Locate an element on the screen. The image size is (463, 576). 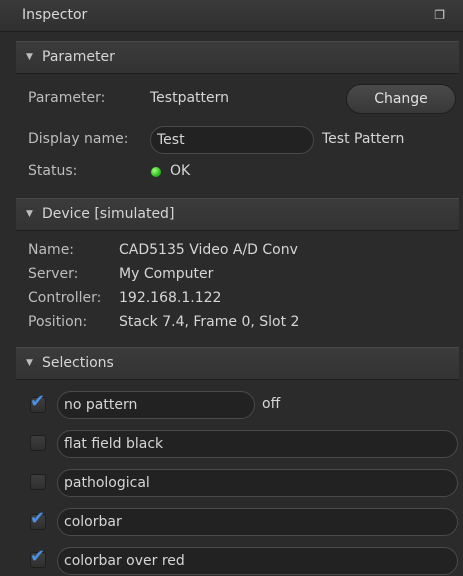
selection-extra-off: off is located at coordinates (271, 404).